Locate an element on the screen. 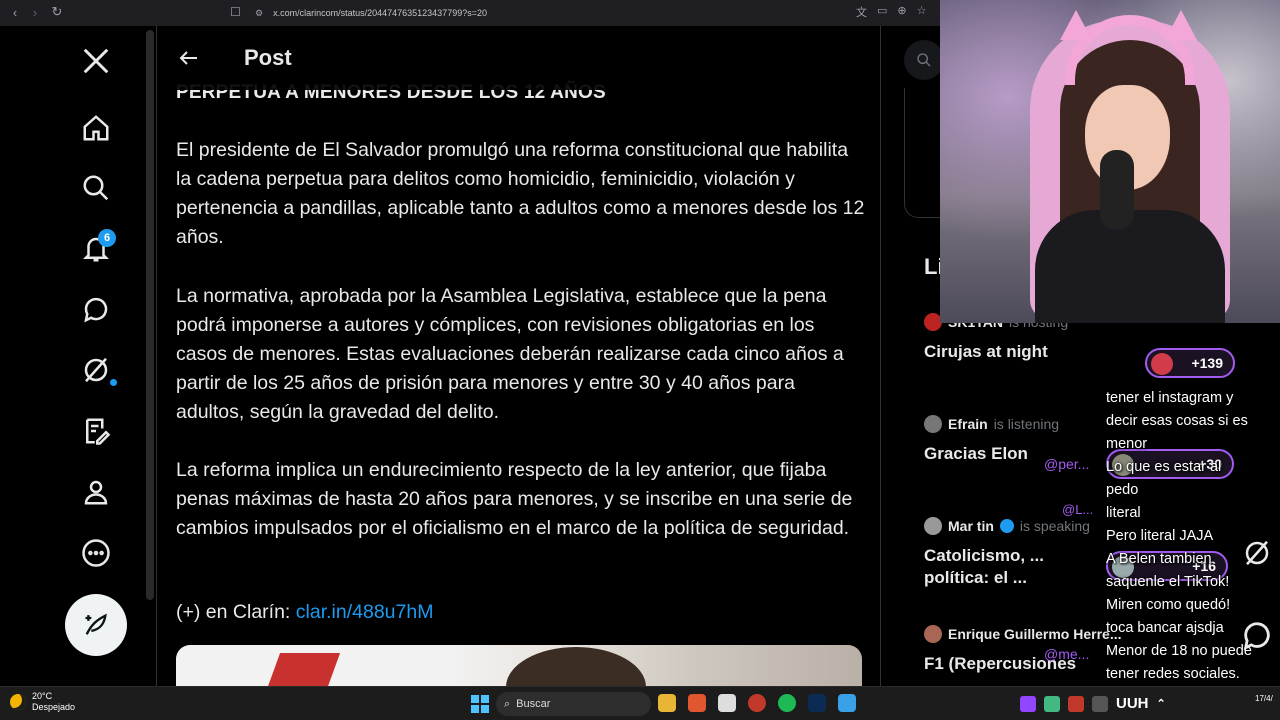  space-title: Gracias Elon is located at coordinates (976, 453).